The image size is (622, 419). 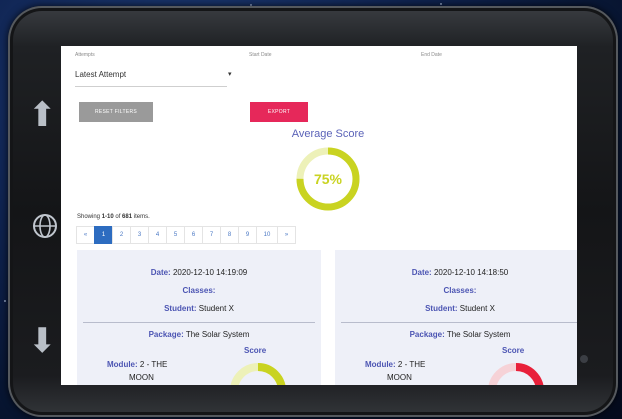 What do you see at coordinates (42, 115) in the screenshot?
I see `arrow-up-icon: ⬆` at bounding box center [42, 115].